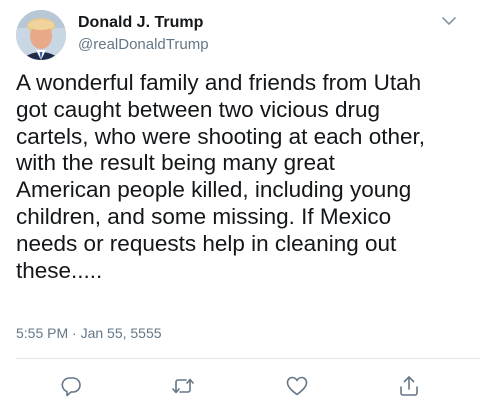 This screenshot has height=410, width=480. I want to click on chevron-down-icon, so click(449, 21).